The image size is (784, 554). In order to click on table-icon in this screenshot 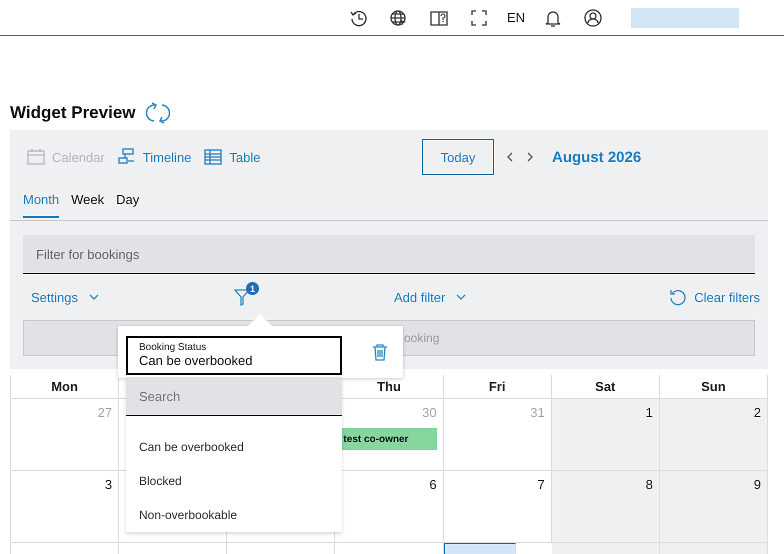, I will do `click(213, 157)`.